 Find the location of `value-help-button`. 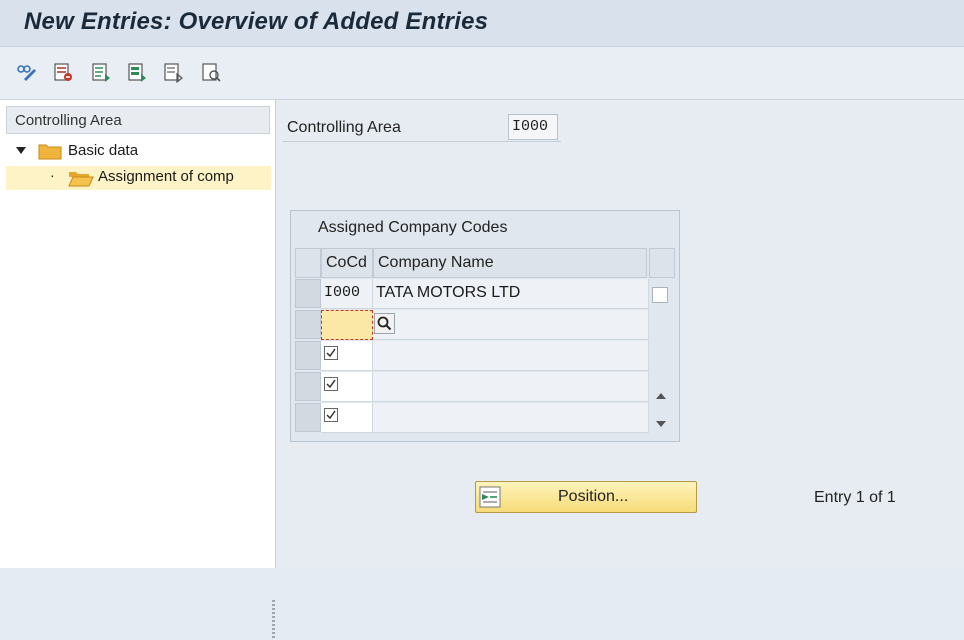

value-help-button is located at coordinates (384, 323).